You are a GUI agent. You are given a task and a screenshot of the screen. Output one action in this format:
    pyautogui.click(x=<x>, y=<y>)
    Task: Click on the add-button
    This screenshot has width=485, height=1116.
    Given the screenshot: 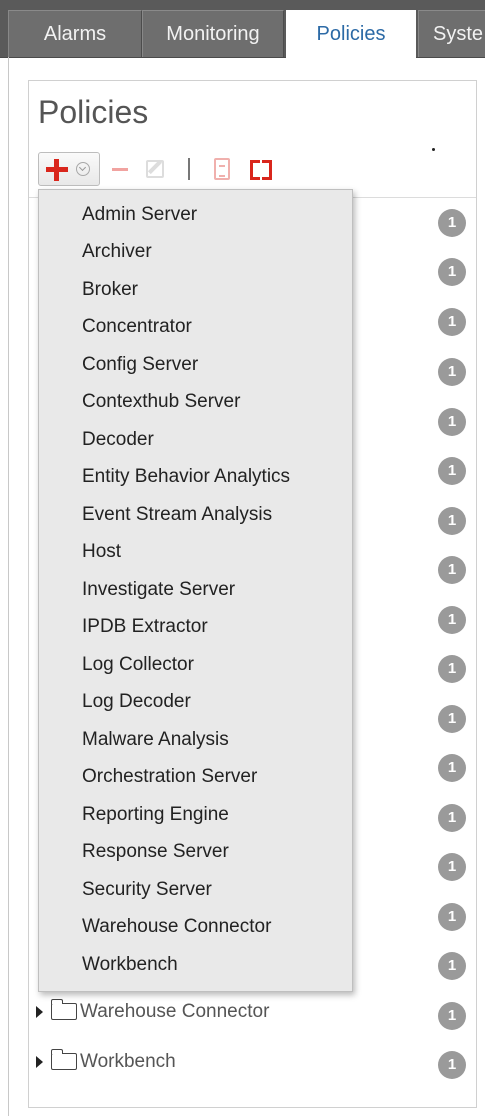 What is the action you would take?
    pyautogui.click(x=69, y=169)
    